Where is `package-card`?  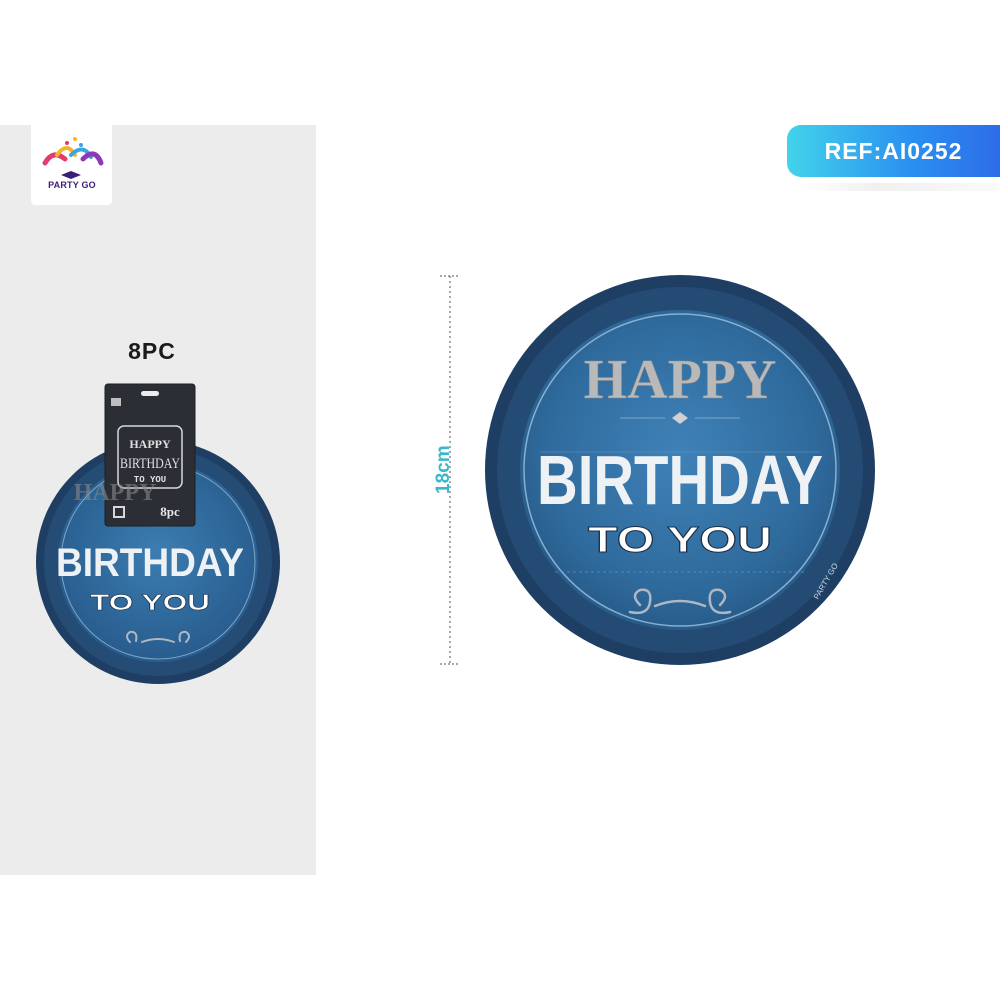 package-card is located at coordinates (150, 455).